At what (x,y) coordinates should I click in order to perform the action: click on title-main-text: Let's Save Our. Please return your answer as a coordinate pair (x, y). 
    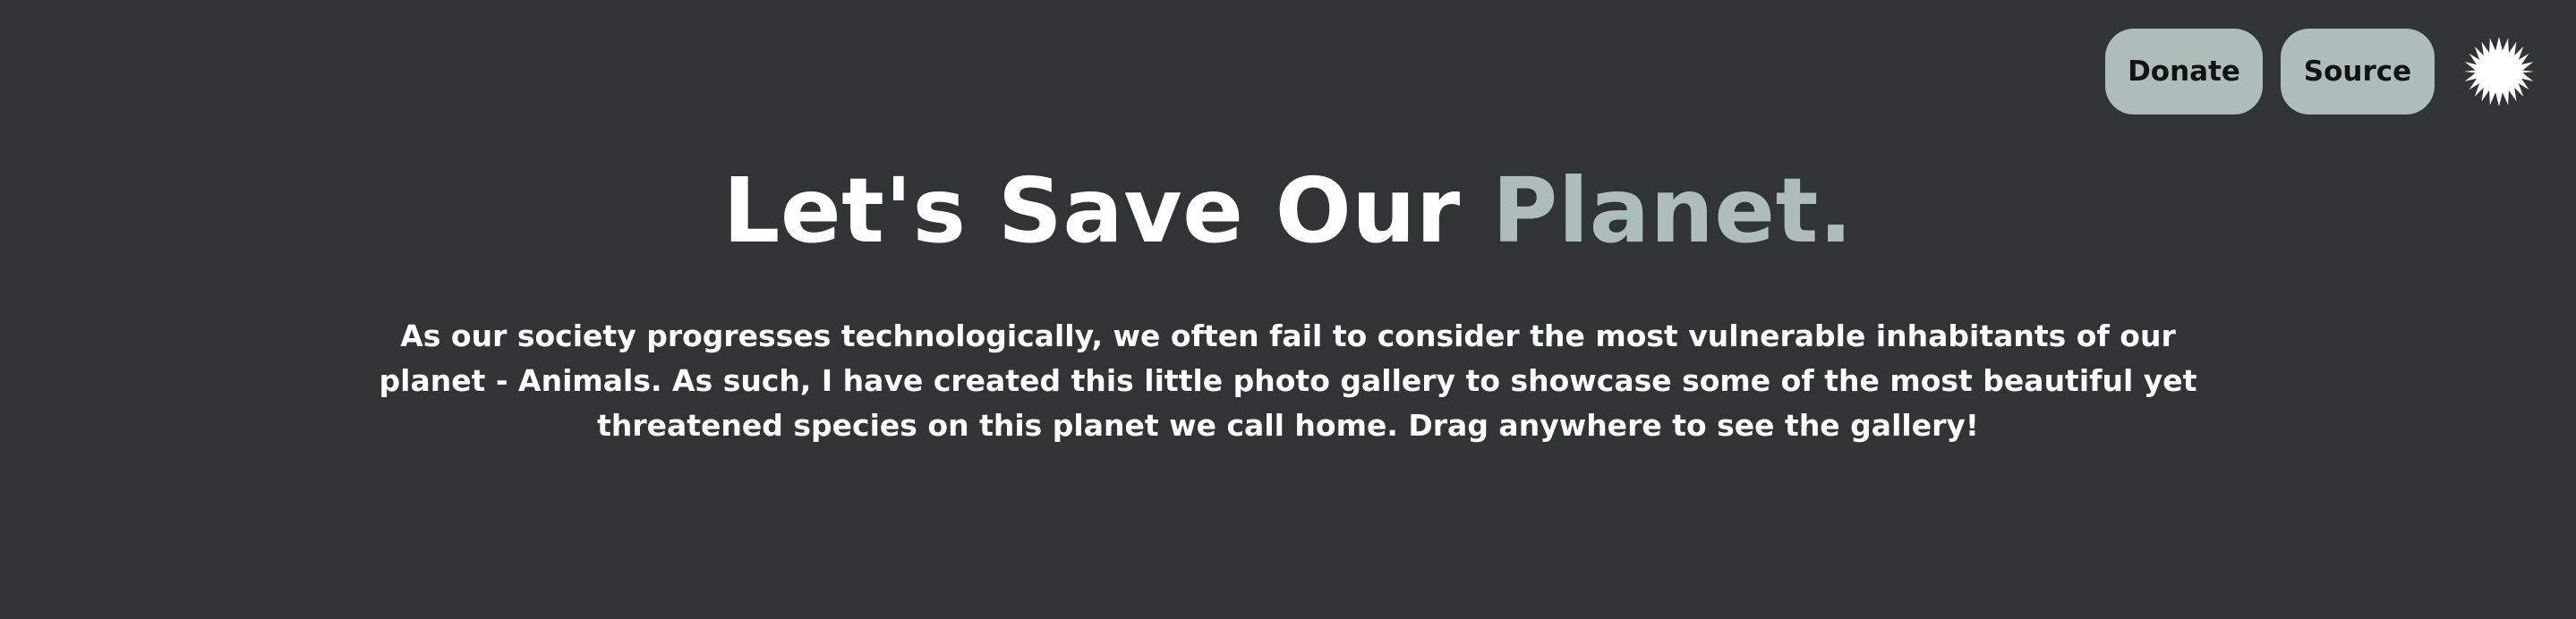
    Looking at the image, I should click on (1107, 210).